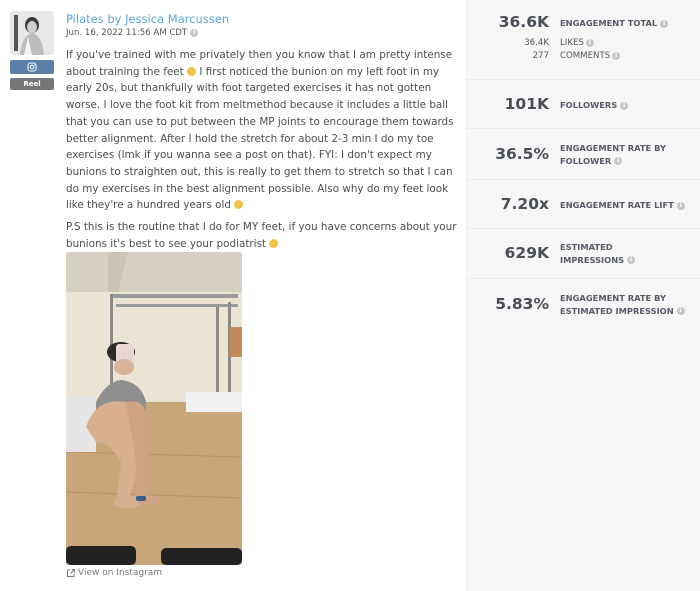  I want to click on author-avatar, so click(32, 33).